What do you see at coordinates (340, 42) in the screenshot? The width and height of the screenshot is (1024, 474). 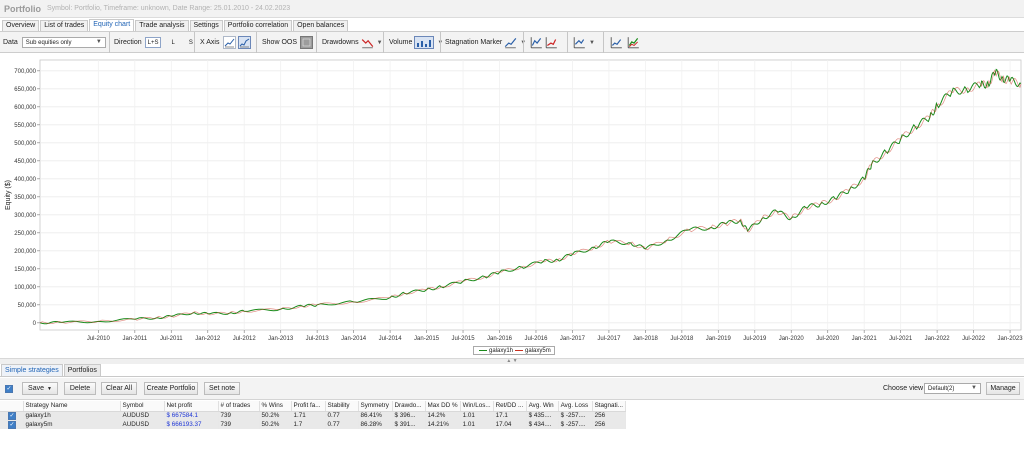 I see `drawdowns-label: Drawdowns` at bounding box center [340, 42].